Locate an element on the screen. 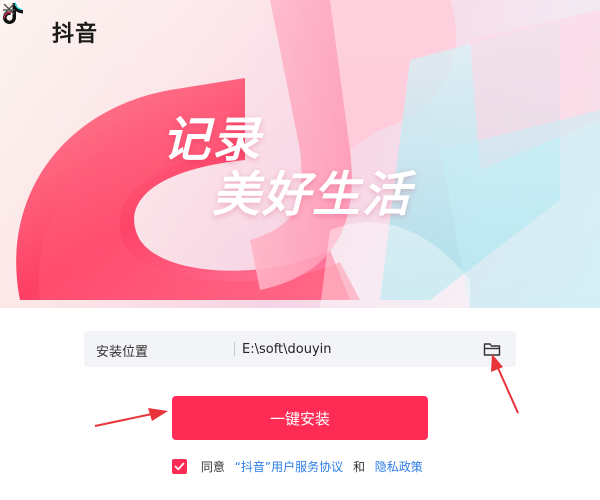  install-path-label: 安装位置 is located at coordinates (122, 352).